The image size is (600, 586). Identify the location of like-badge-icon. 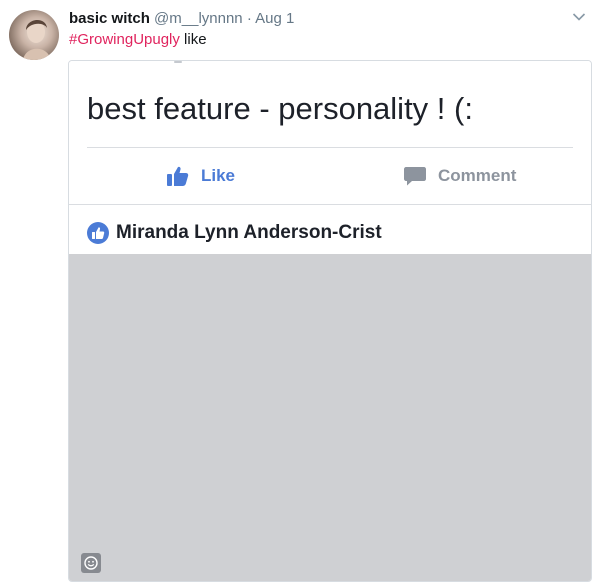
(98, 233).